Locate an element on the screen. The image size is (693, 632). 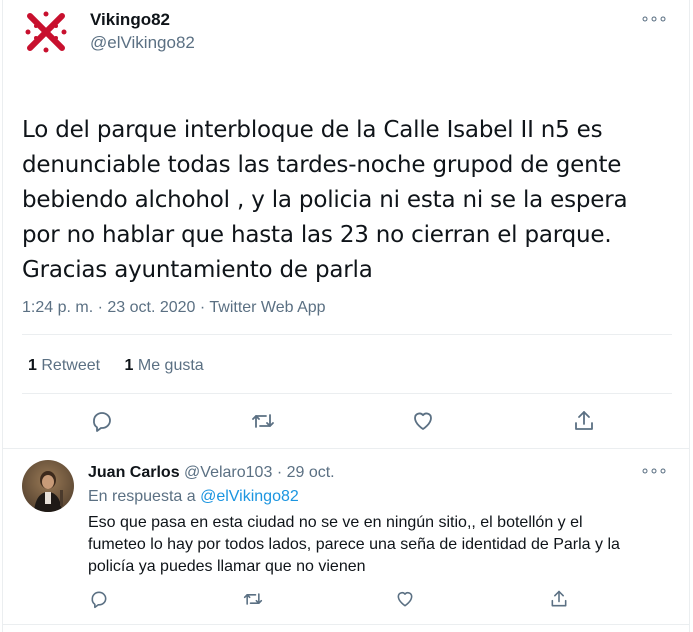
reply-date: · 29 oct. is located at coordinates (306, 472).